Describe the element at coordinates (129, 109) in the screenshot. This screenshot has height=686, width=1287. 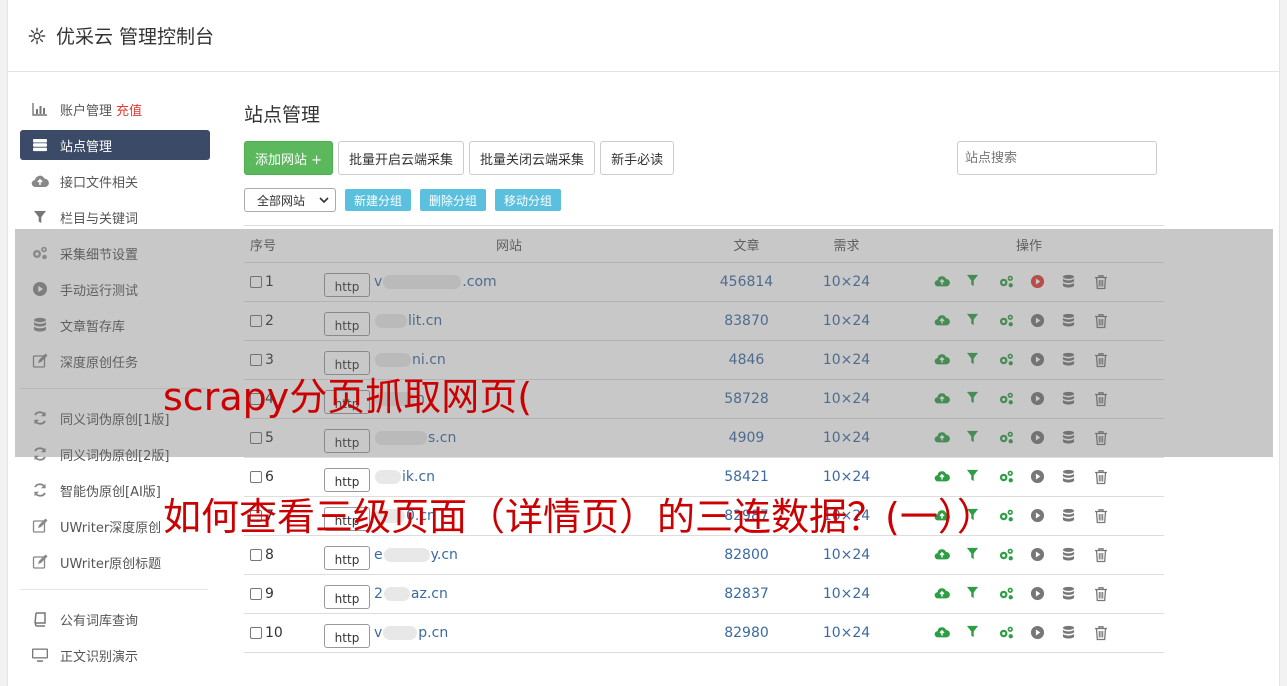
I see `recharge-link: 充值` at that location.